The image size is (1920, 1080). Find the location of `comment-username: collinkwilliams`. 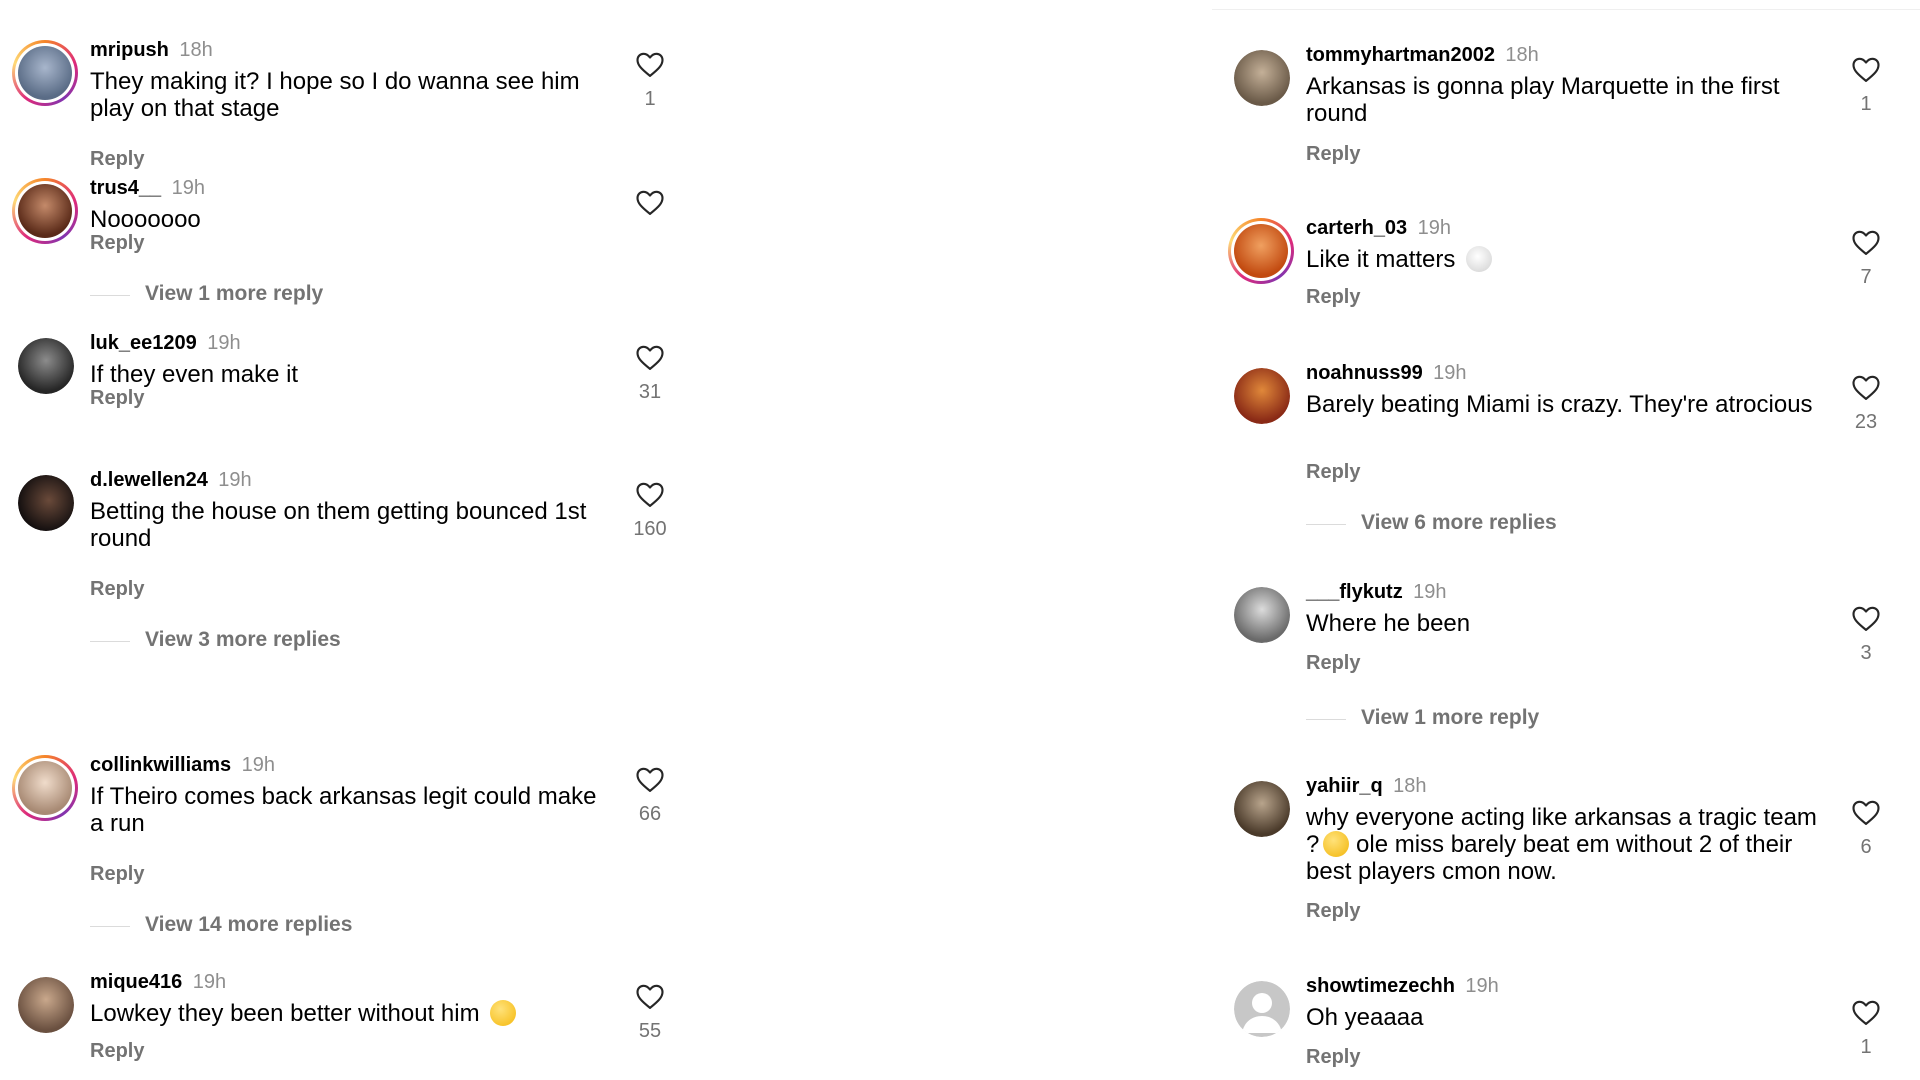

comment-username: collinkwilliams is located at coordinates (160, 765).